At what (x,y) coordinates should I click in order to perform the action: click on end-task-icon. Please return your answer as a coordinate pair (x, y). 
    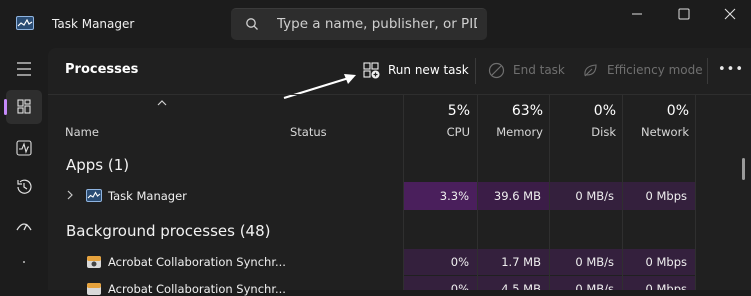
    Looking at the image, I should click on (496, 70).